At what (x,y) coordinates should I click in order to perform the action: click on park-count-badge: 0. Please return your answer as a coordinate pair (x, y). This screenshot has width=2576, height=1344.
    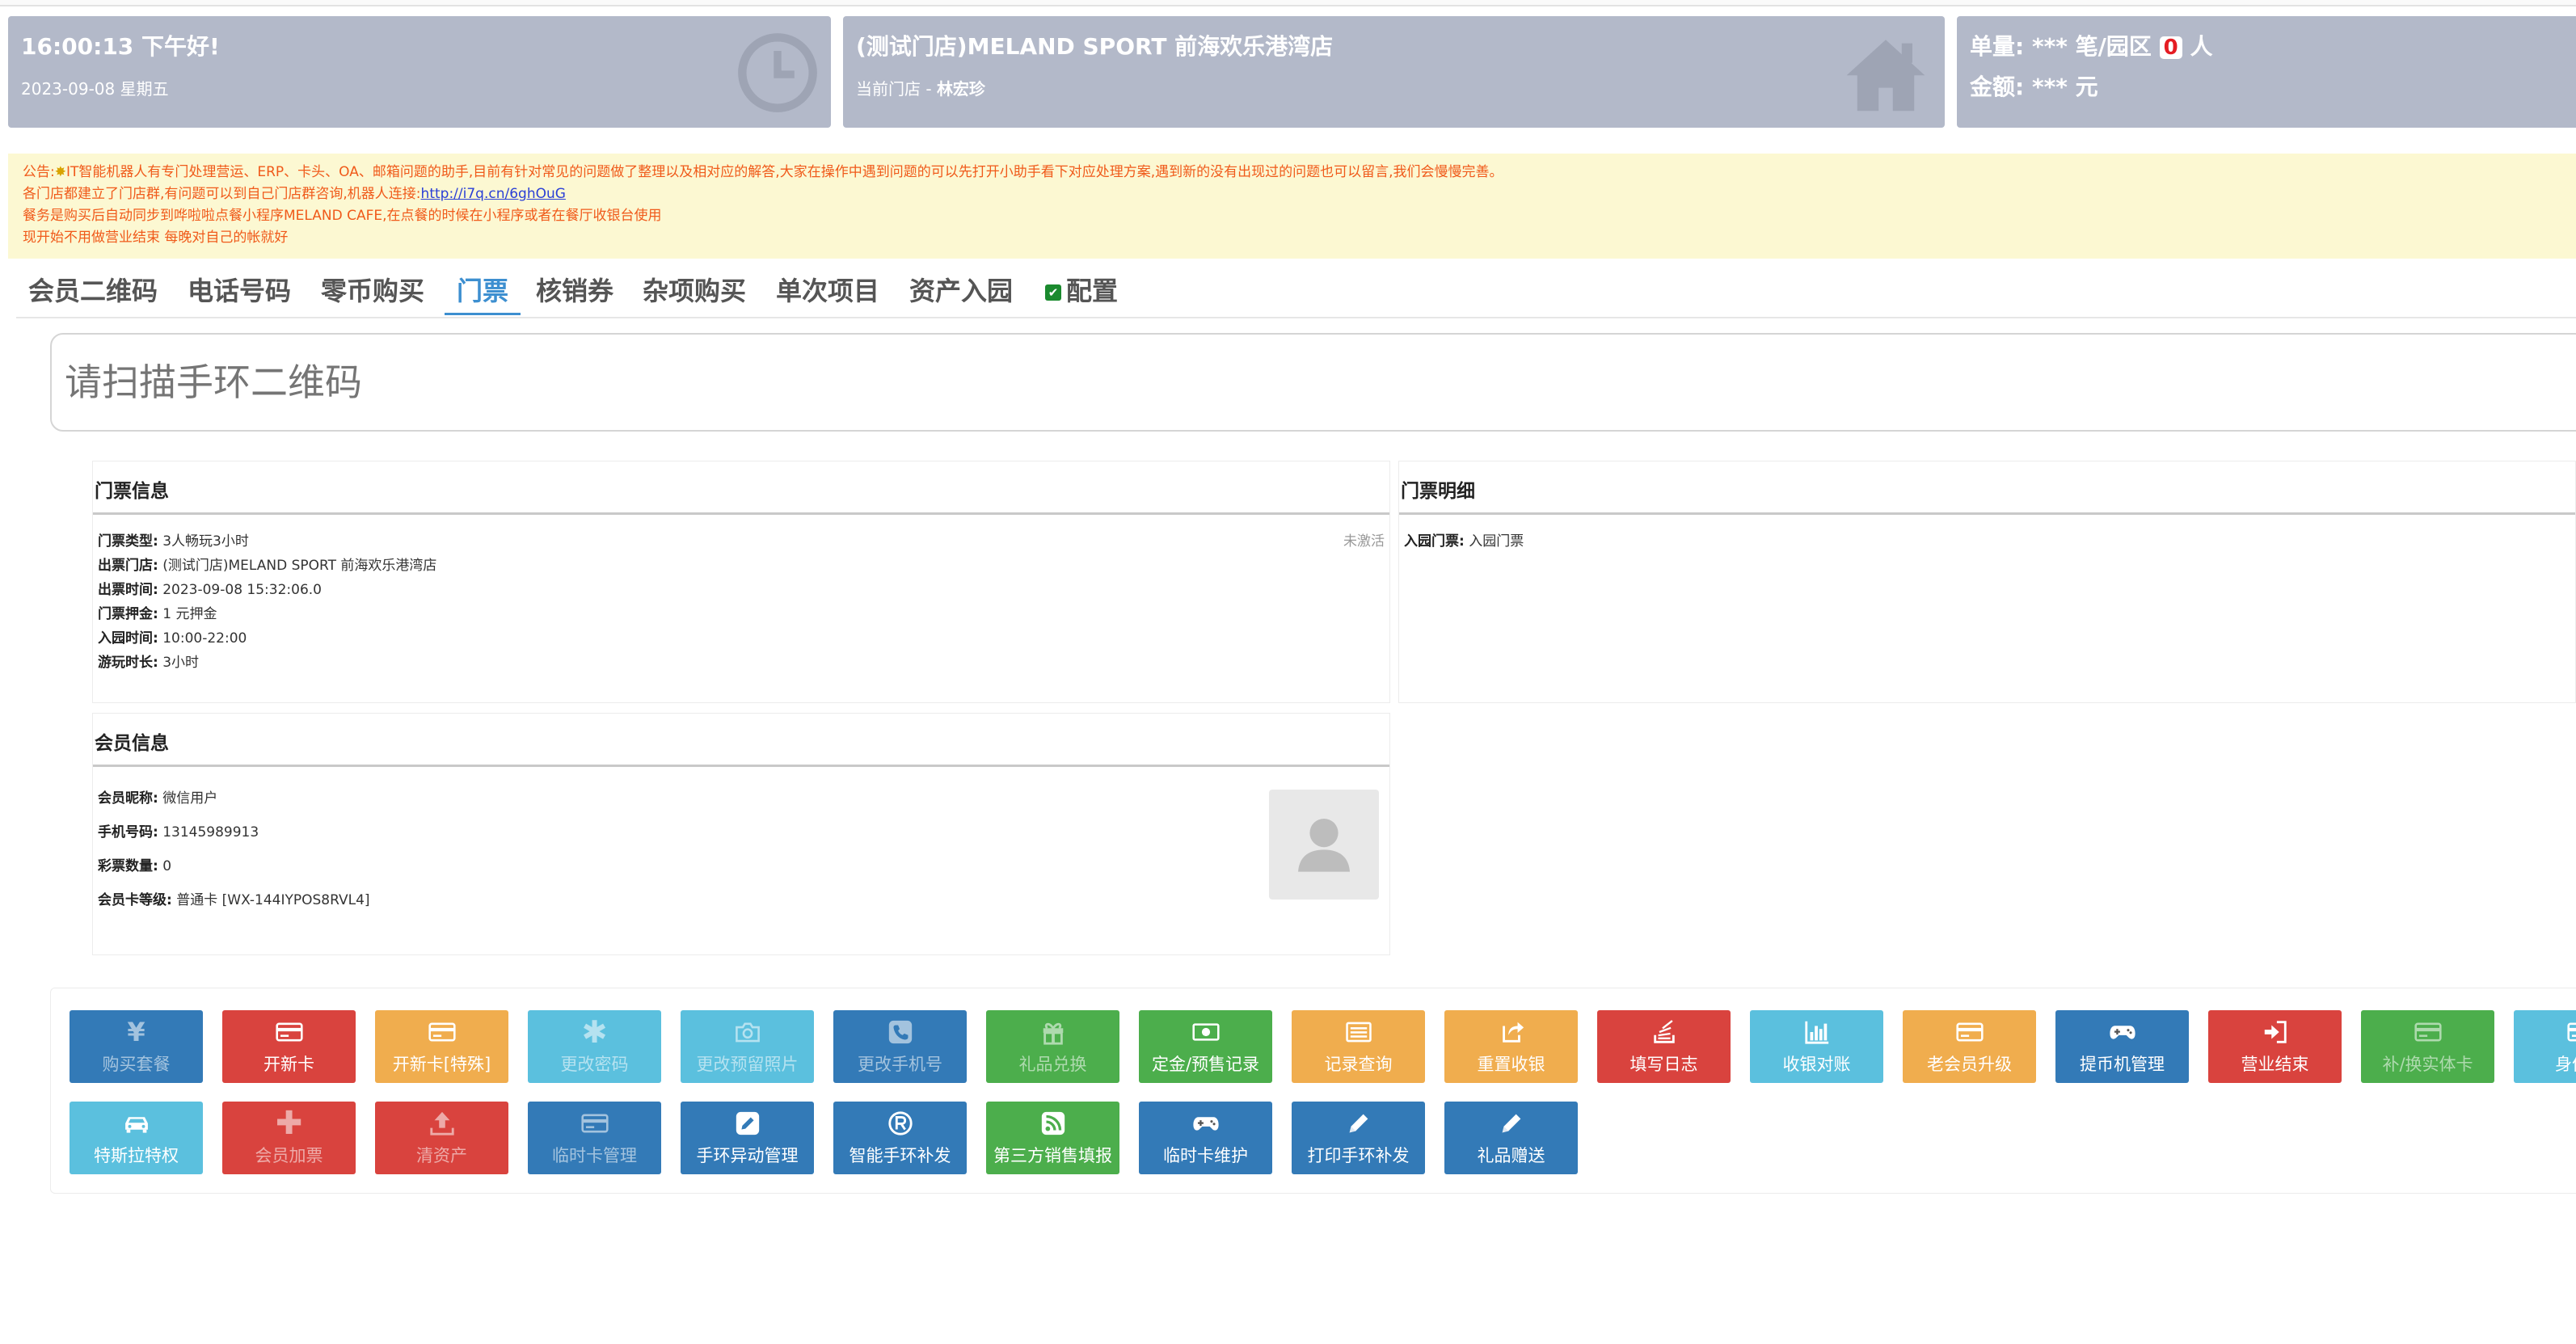
    Looking at the image, I should click on (2170, 47).